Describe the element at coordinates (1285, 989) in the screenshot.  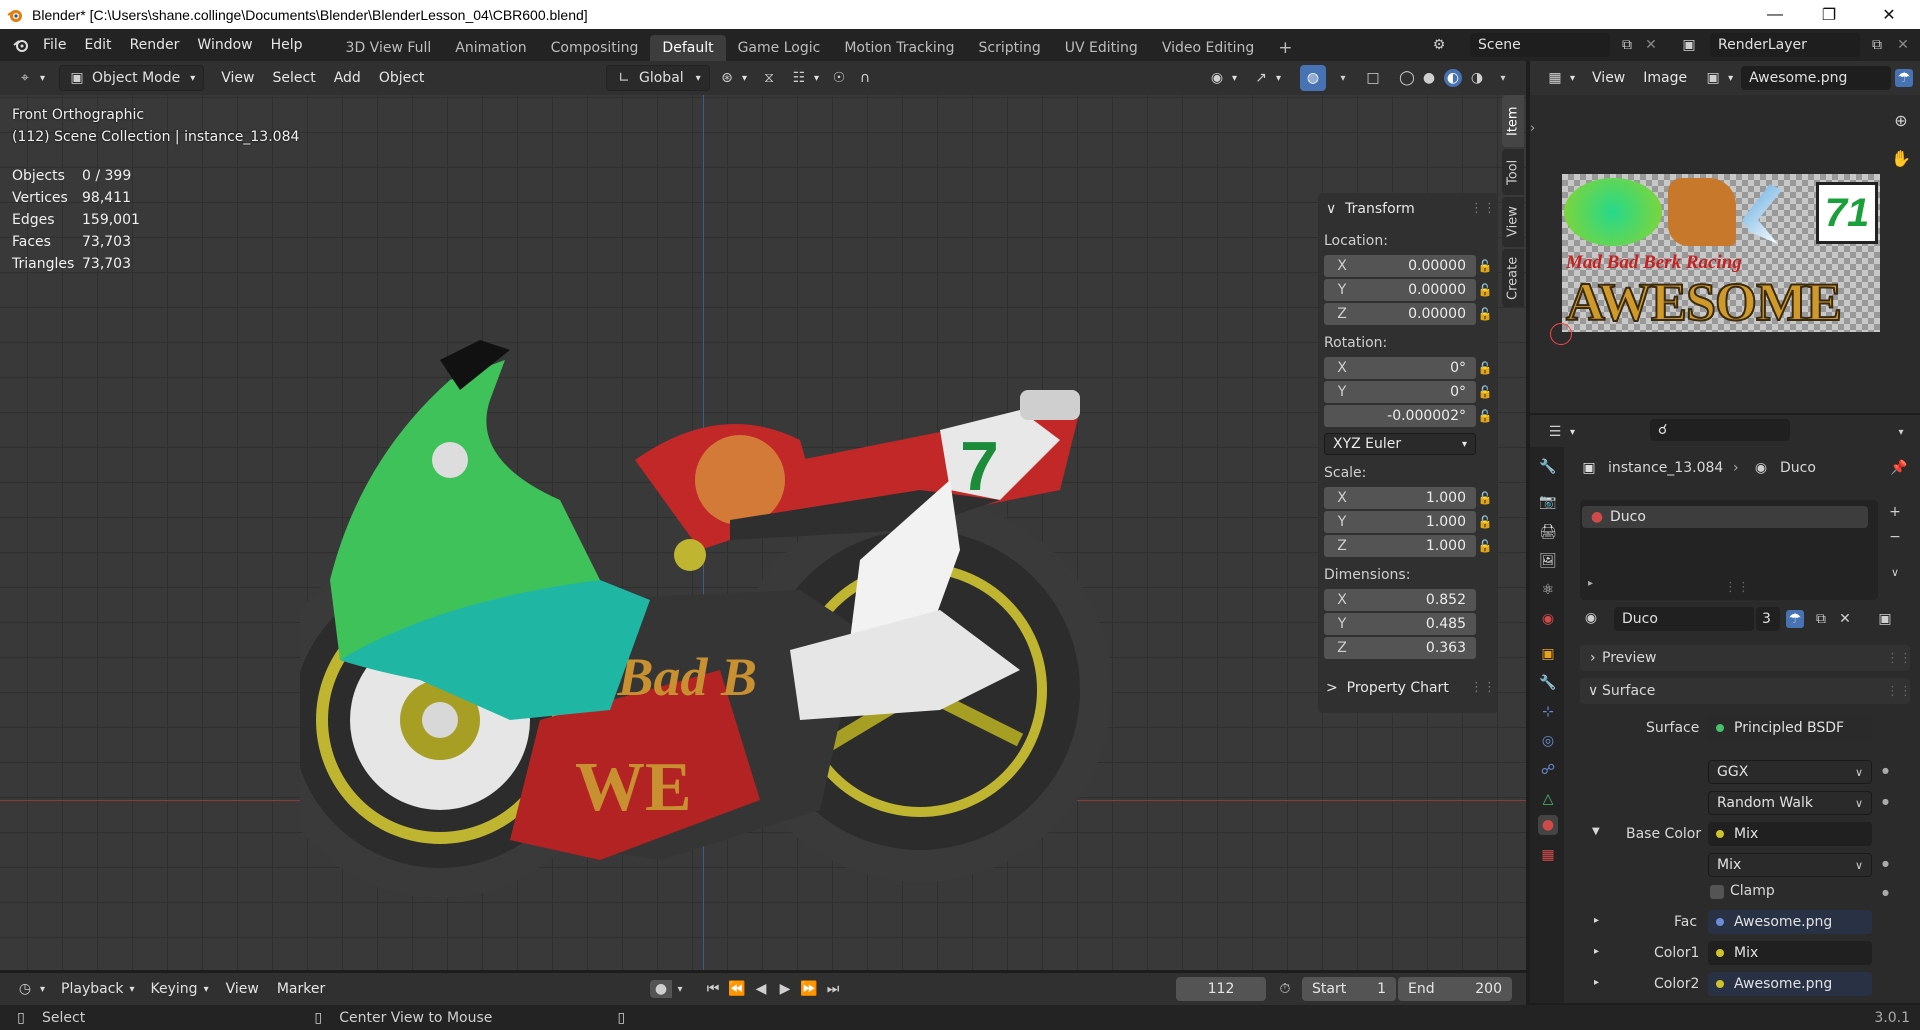
I see `stopwatch-icon: ⏱` at that location.